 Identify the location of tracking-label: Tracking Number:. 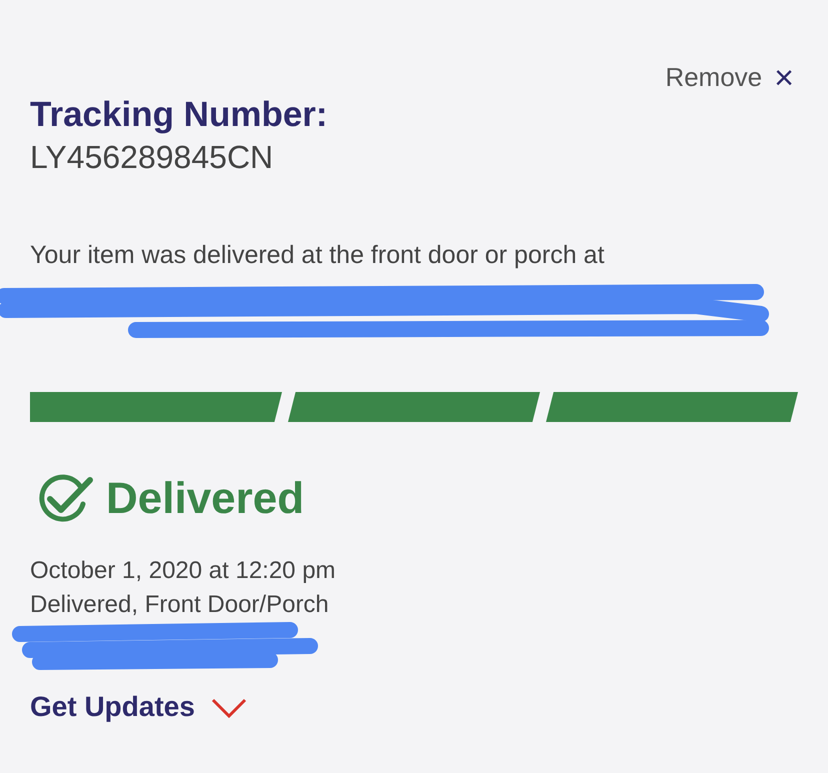
(179, 115).